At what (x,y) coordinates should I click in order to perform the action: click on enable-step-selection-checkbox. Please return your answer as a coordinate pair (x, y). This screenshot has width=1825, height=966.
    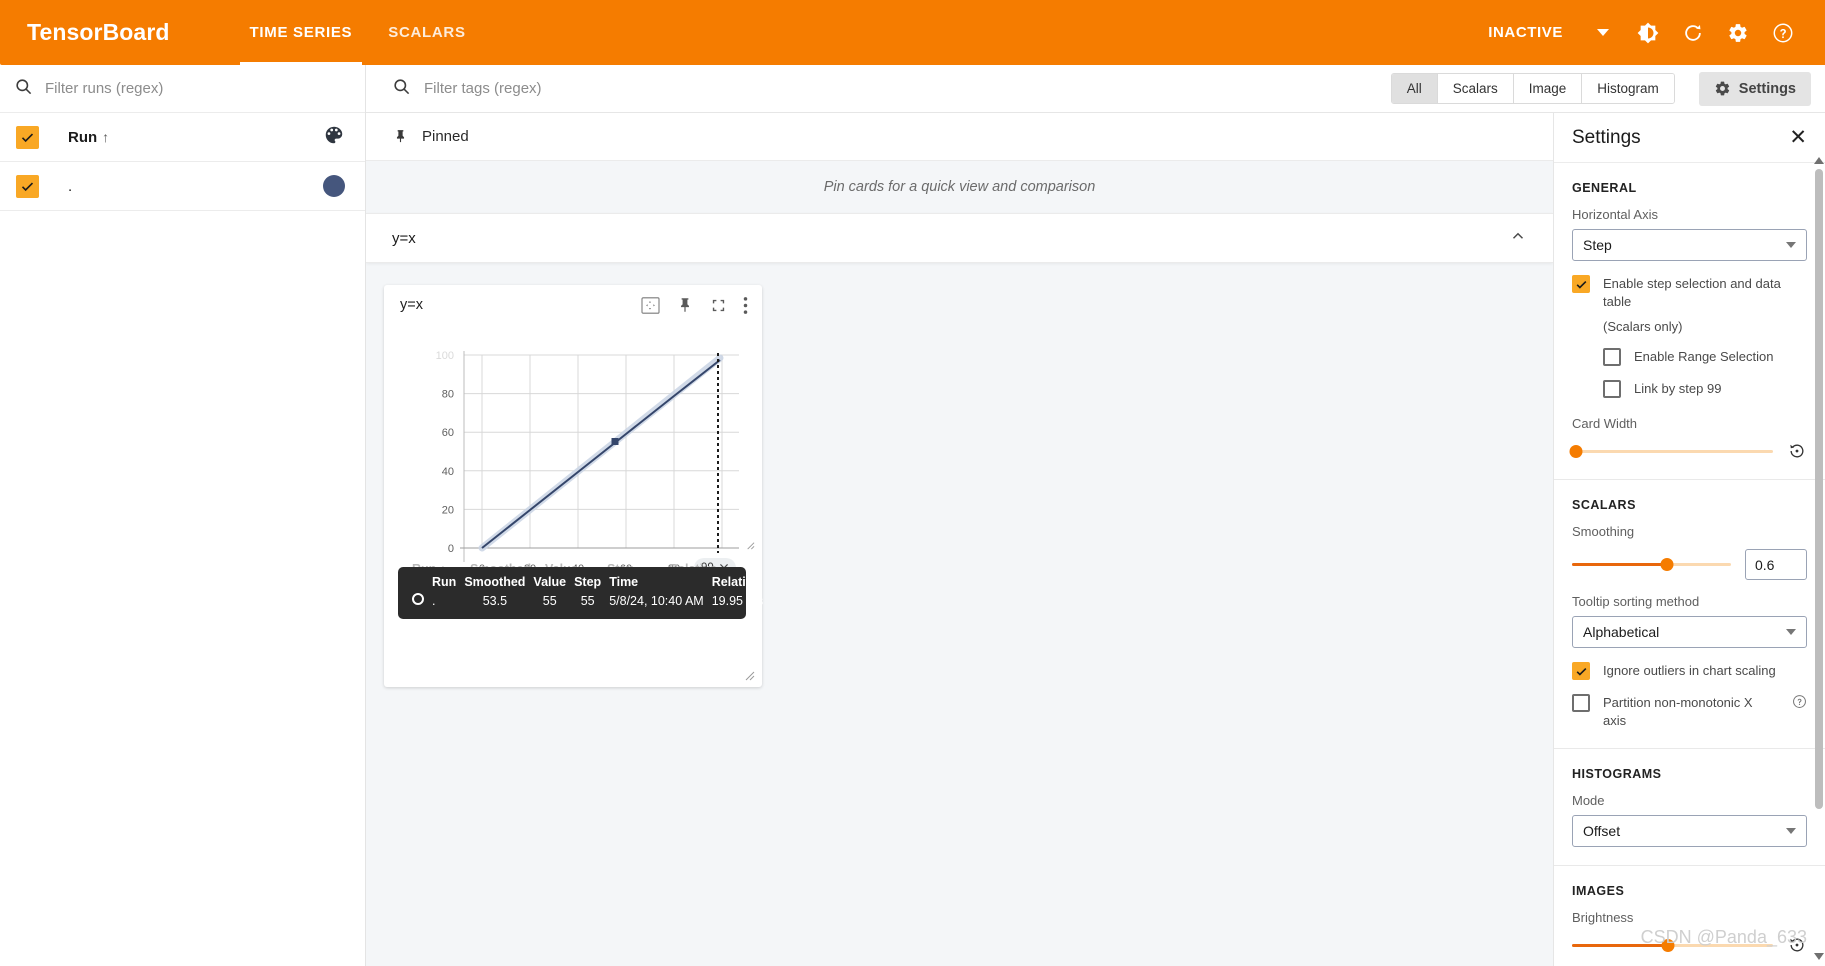
    Looking at the image, I should click on (1581, 284).